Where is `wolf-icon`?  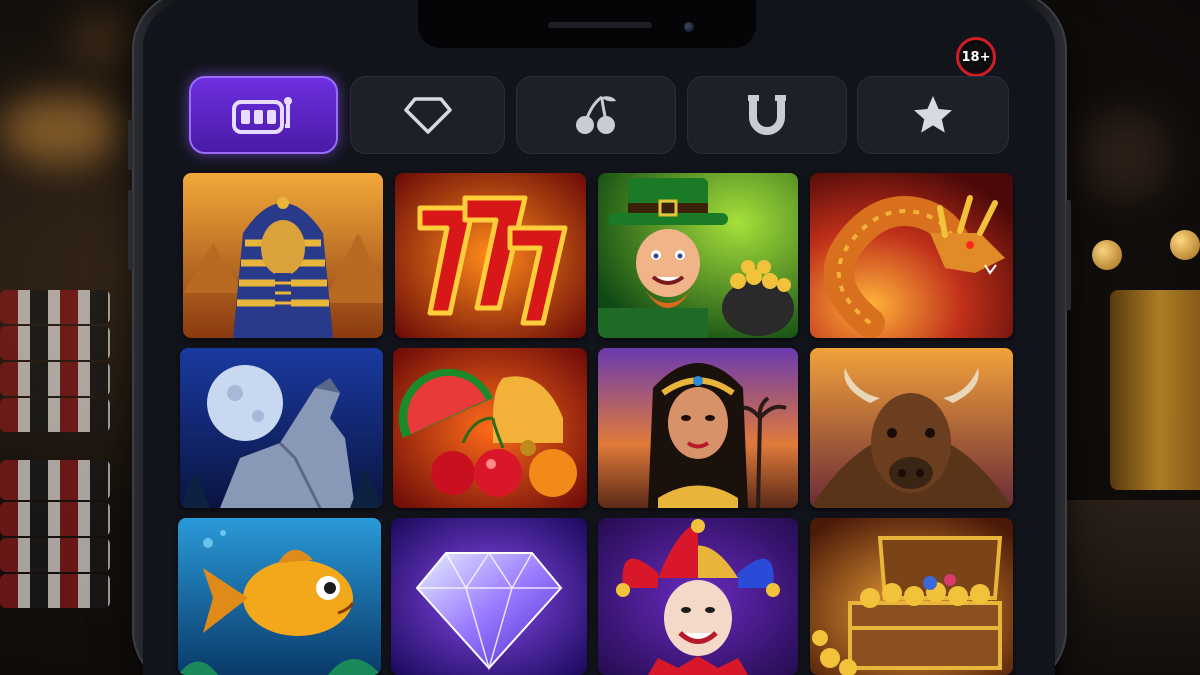 wolf-icon is located at coordinates (281, 428).